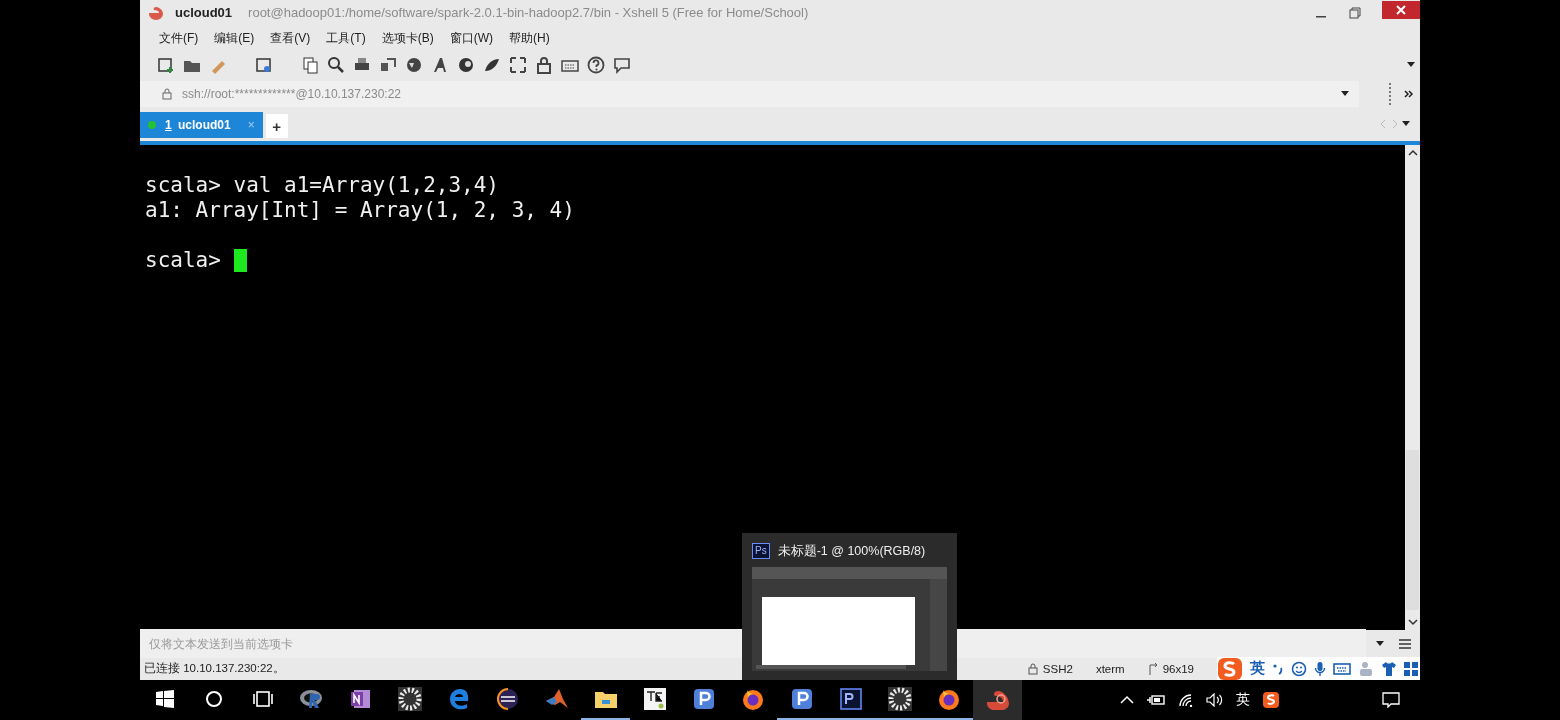 Image resolution: width=1560 pixels, height=720 pixels. I want to click on show-hidden-icons, so click(1127, 700).